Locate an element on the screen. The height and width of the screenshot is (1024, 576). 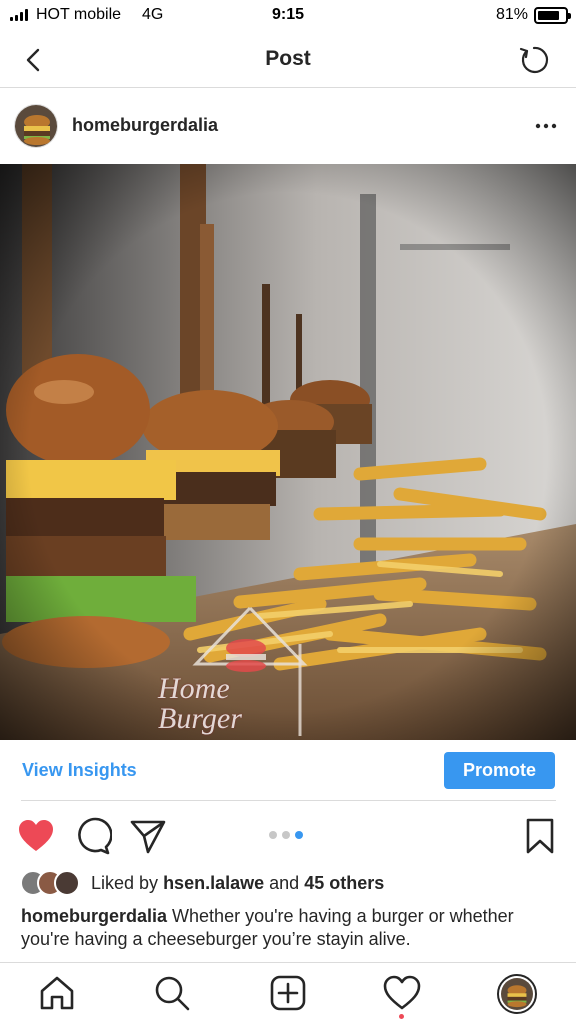
refresh-icon is located at coordinates (534, 60).